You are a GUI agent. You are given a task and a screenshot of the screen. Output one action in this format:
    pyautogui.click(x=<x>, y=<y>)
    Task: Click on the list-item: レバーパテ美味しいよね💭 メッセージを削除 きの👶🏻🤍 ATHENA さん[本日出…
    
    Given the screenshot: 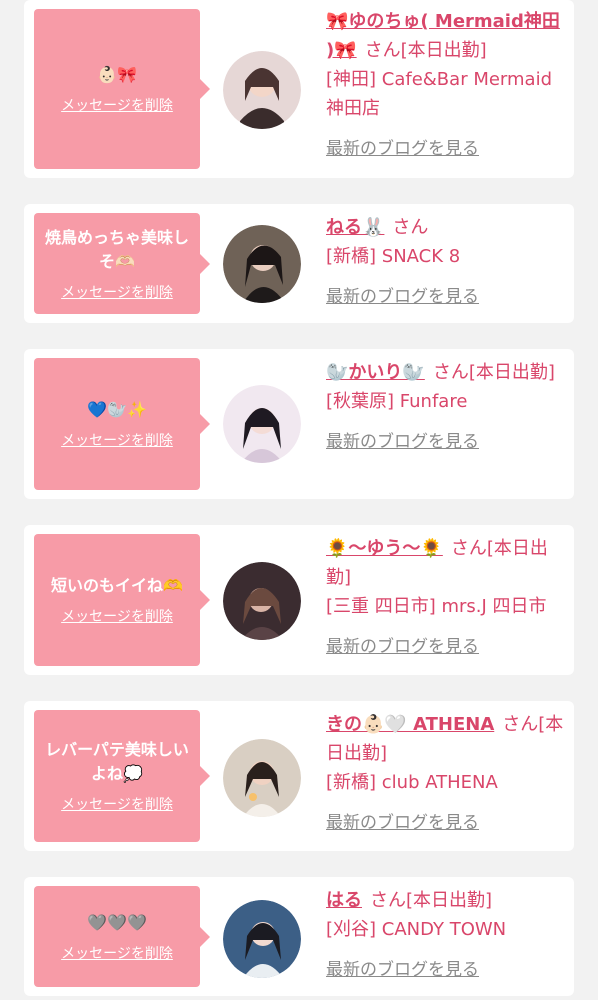 What is the action you would take?
    pyautogui.click(x=299, y=776)
    